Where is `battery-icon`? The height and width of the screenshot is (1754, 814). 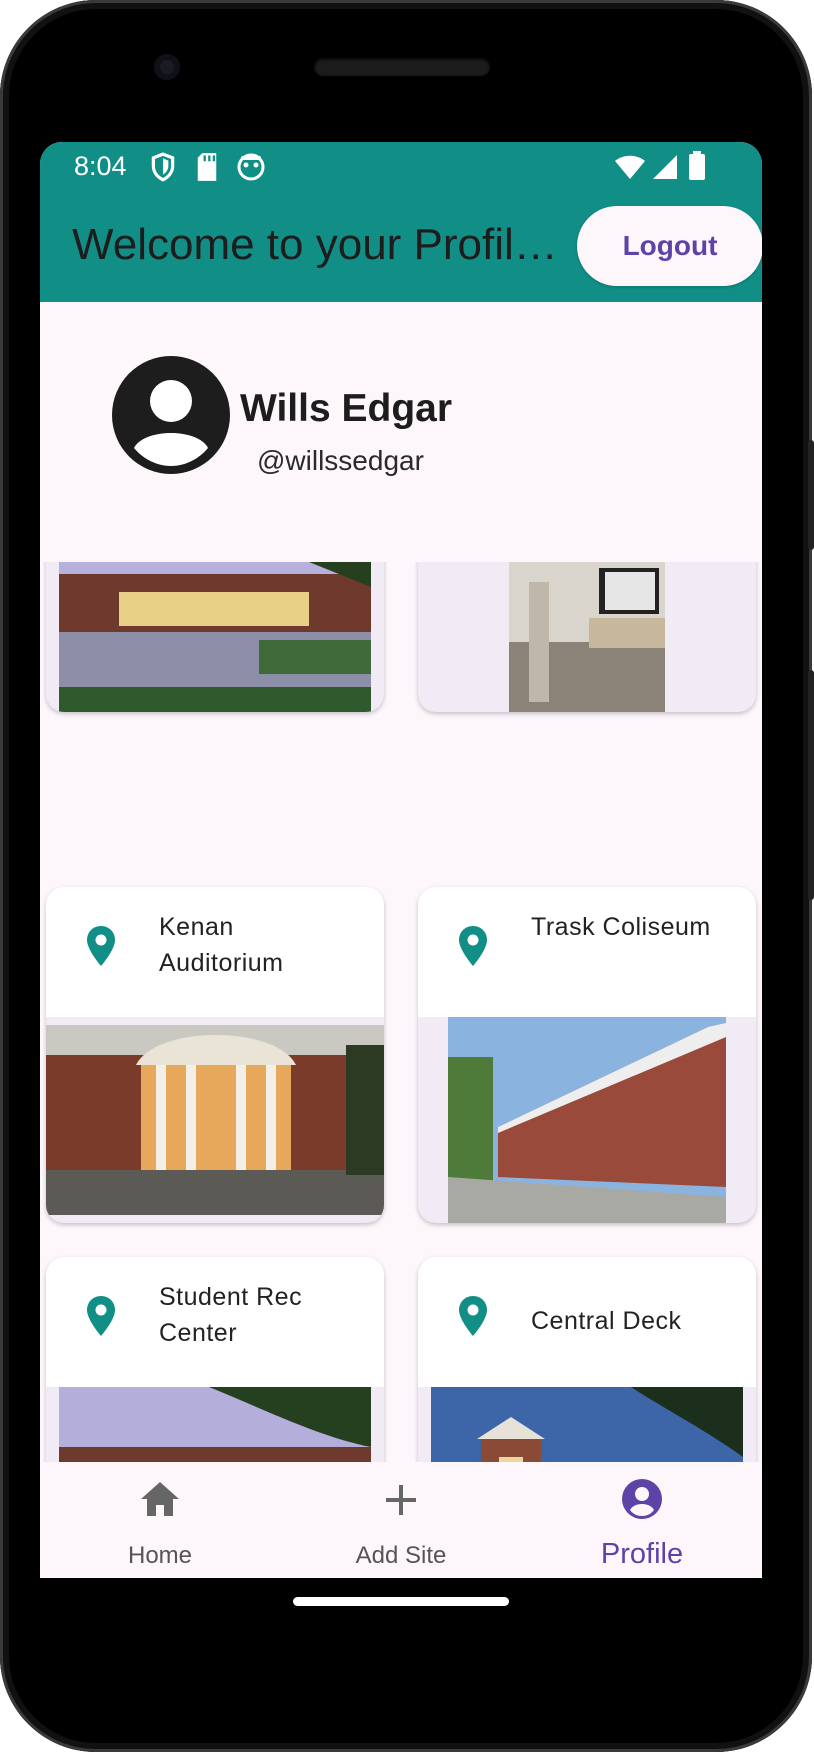
battery-icon is located at coordinates (697, 165).